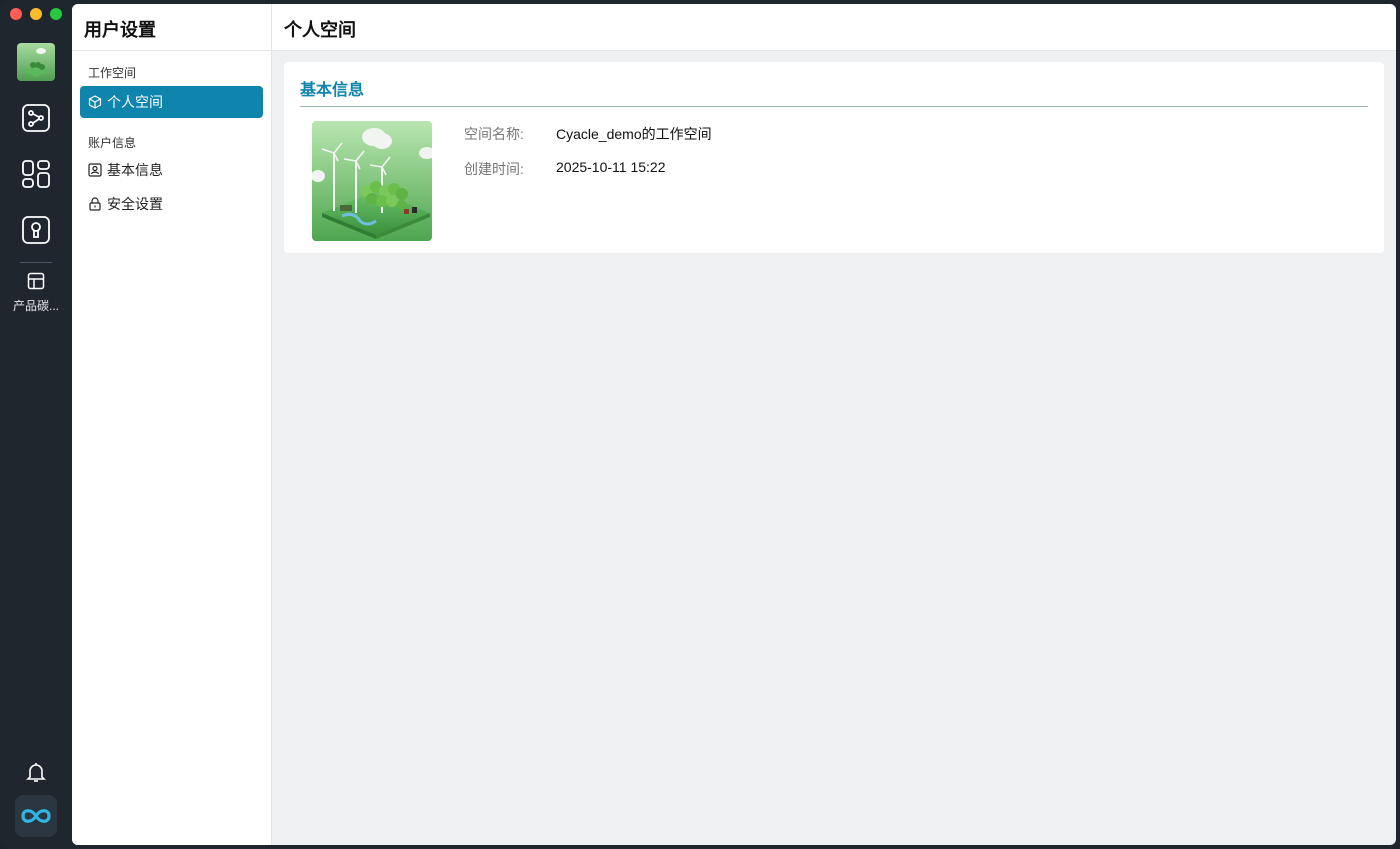  Describe the element at coordinates (494, 134) in the screenshot. I see `field-label: 空间名称:` at that location.